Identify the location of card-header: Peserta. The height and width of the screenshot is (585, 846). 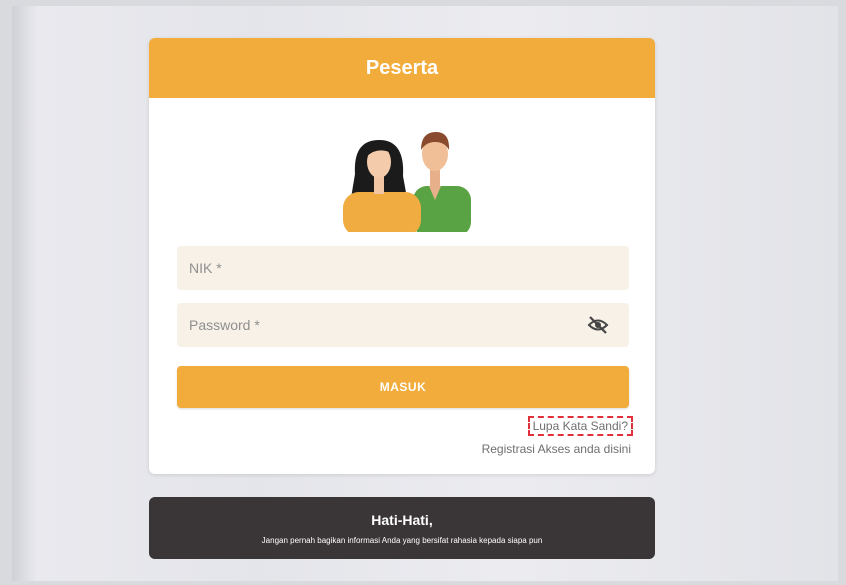
(402, 68).